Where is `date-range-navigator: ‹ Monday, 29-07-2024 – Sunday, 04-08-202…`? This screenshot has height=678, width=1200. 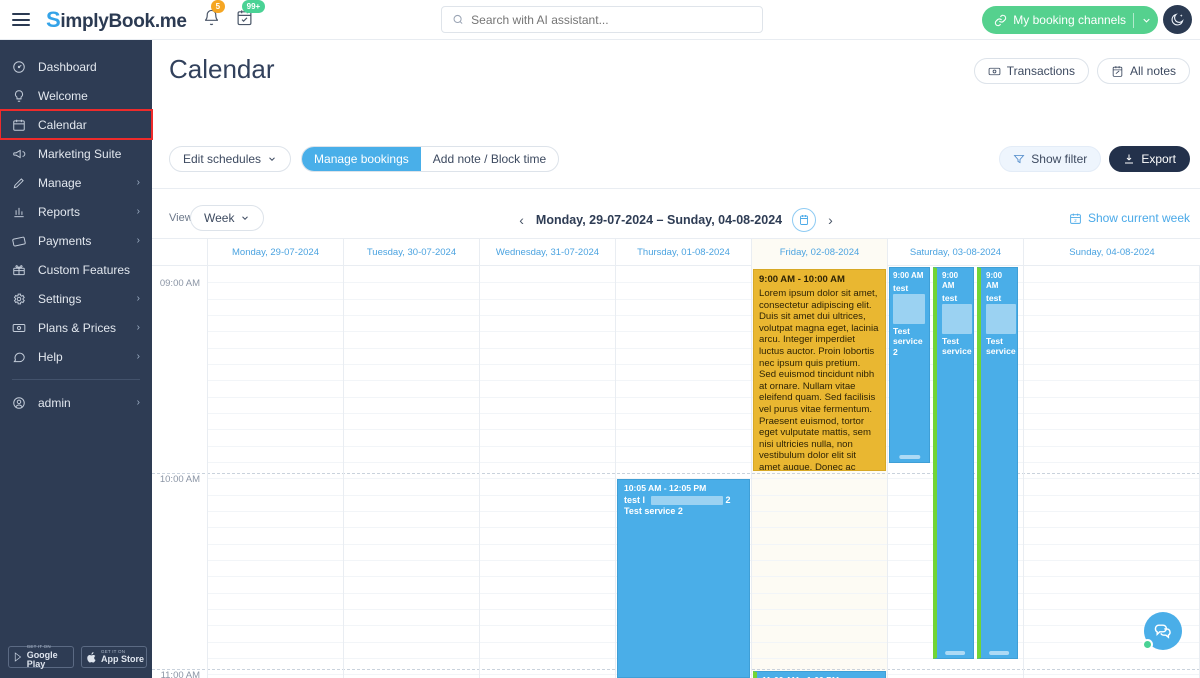 date-range-navigator: ‹ Monday, 29-07-2024 – Sunday, 04-08-202… is located at coordinates (676, 220).